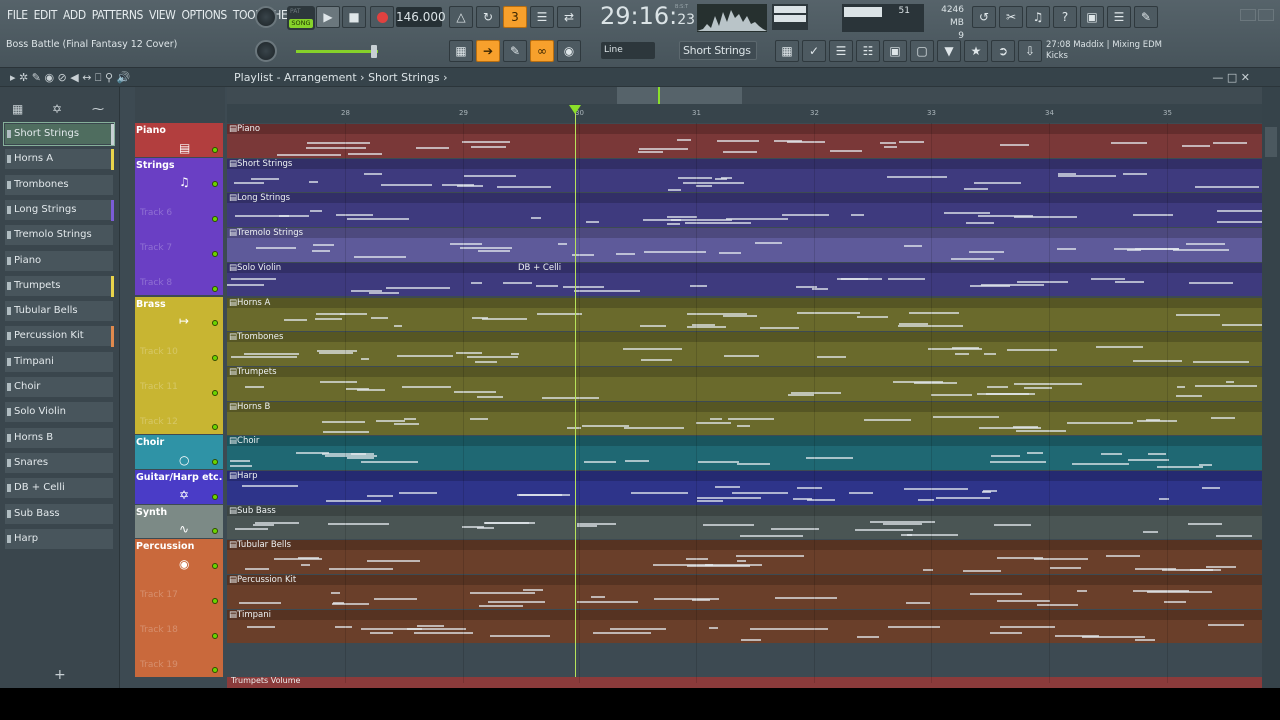  I want to click on pencil-icon: ✎, so click(515, 51).